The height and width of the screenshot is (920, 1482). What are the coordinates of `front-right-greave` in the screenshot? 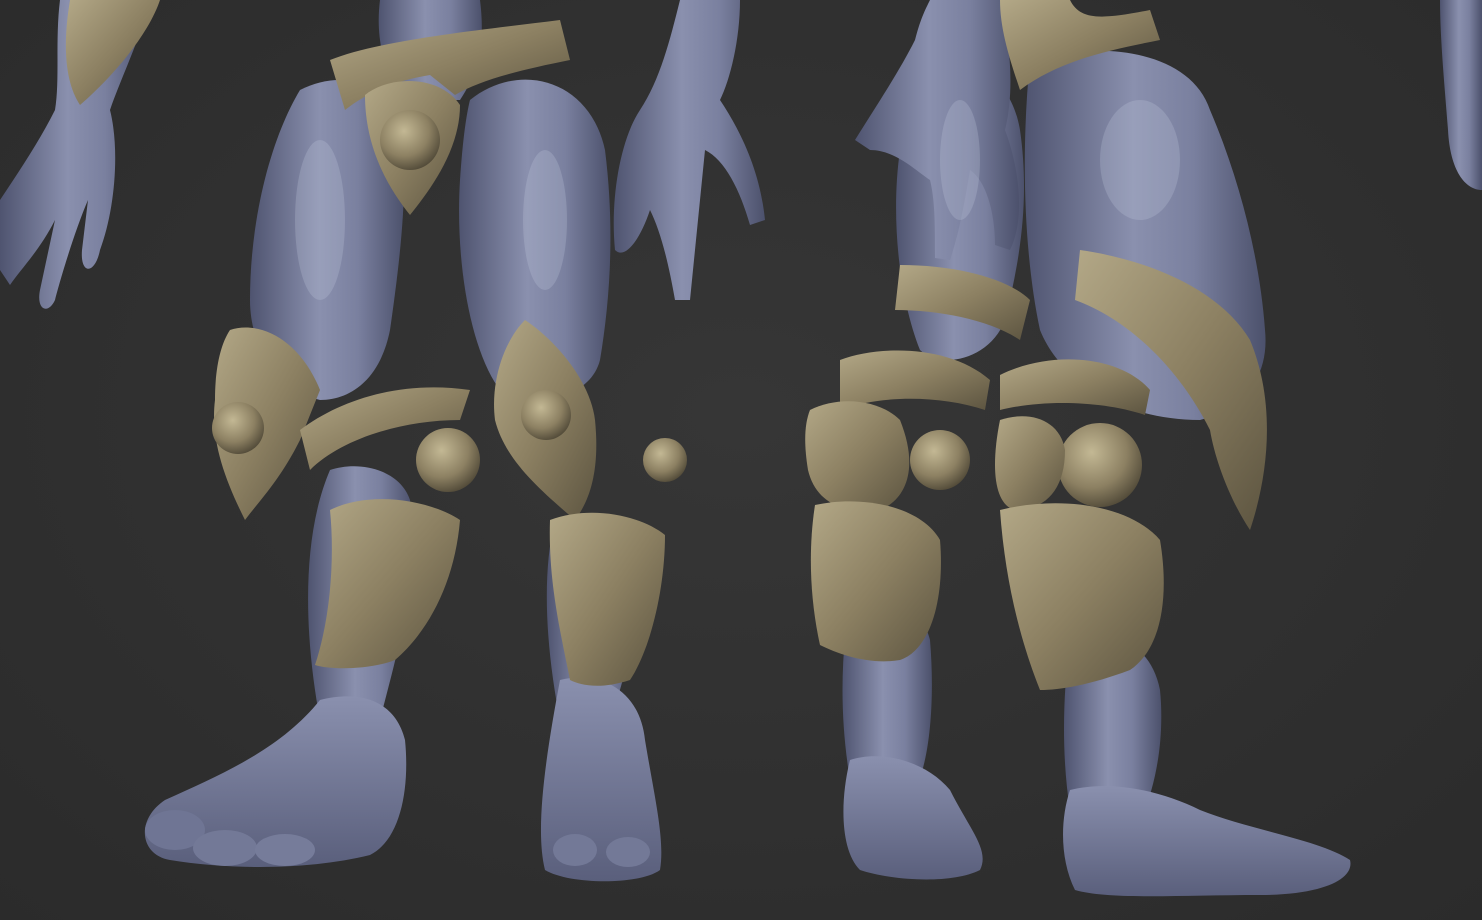 It's located at (607, 599).